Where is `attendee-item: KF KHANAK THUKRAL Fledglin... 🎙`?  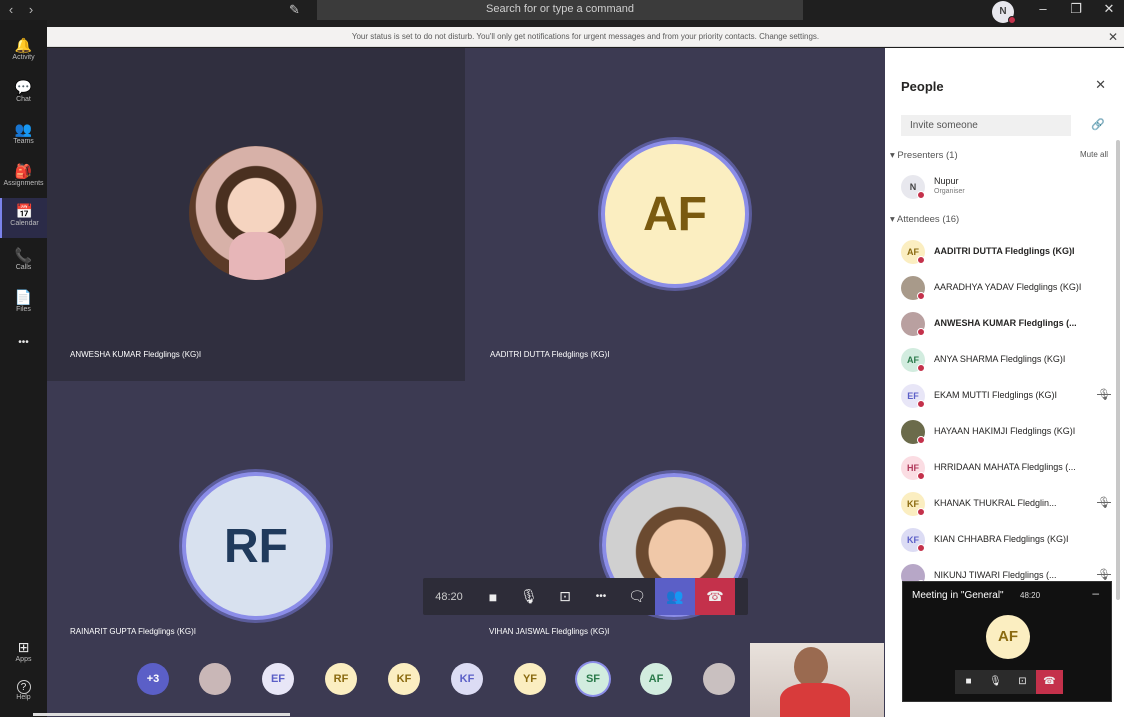 attendee-item: KF KHANAK THUKRAL Fledglin... 🎙 is located at coordinates (1006, 504).